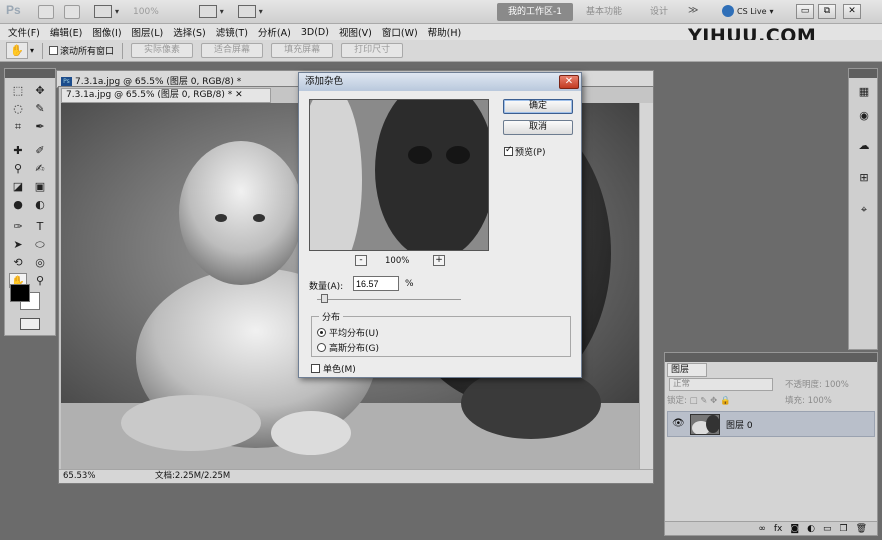 The image size is (882, 540). What do you see at coordinates (827, 529) in the screenshot?
I see `new-group-icon: ▭` at bounding box center [827, 529].